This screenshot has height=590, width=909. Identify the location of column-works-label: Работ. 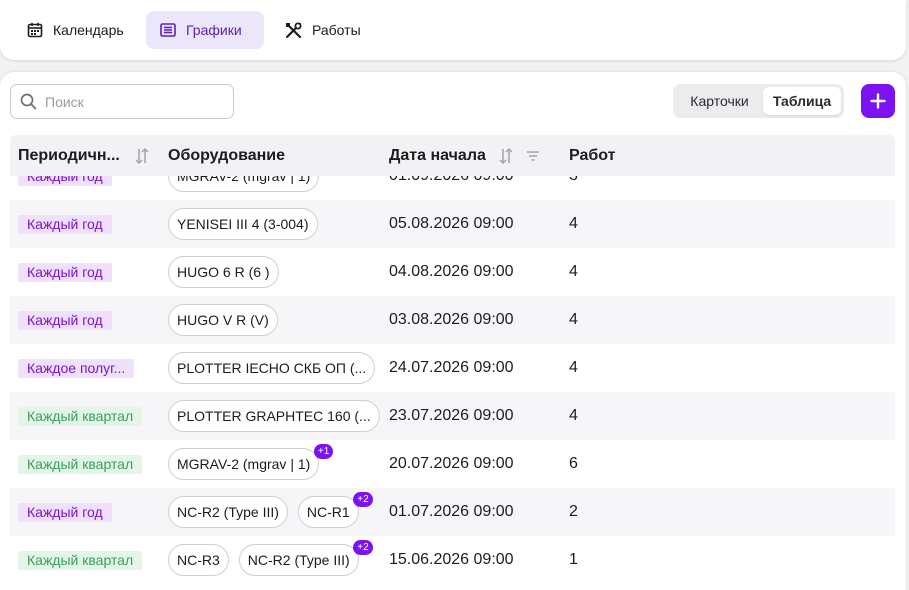
(592, 155).